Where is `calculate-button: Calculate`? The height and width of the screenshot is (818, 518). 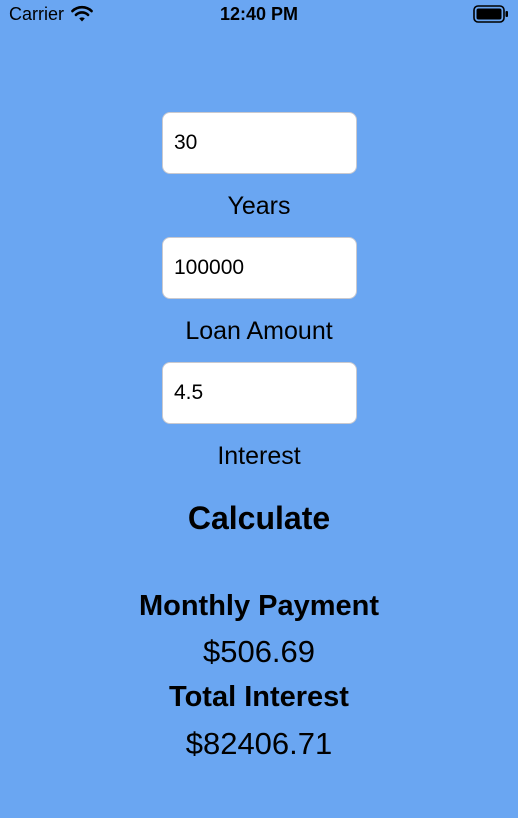
calculate-button: Calculate is located at coordinates (259, 518).